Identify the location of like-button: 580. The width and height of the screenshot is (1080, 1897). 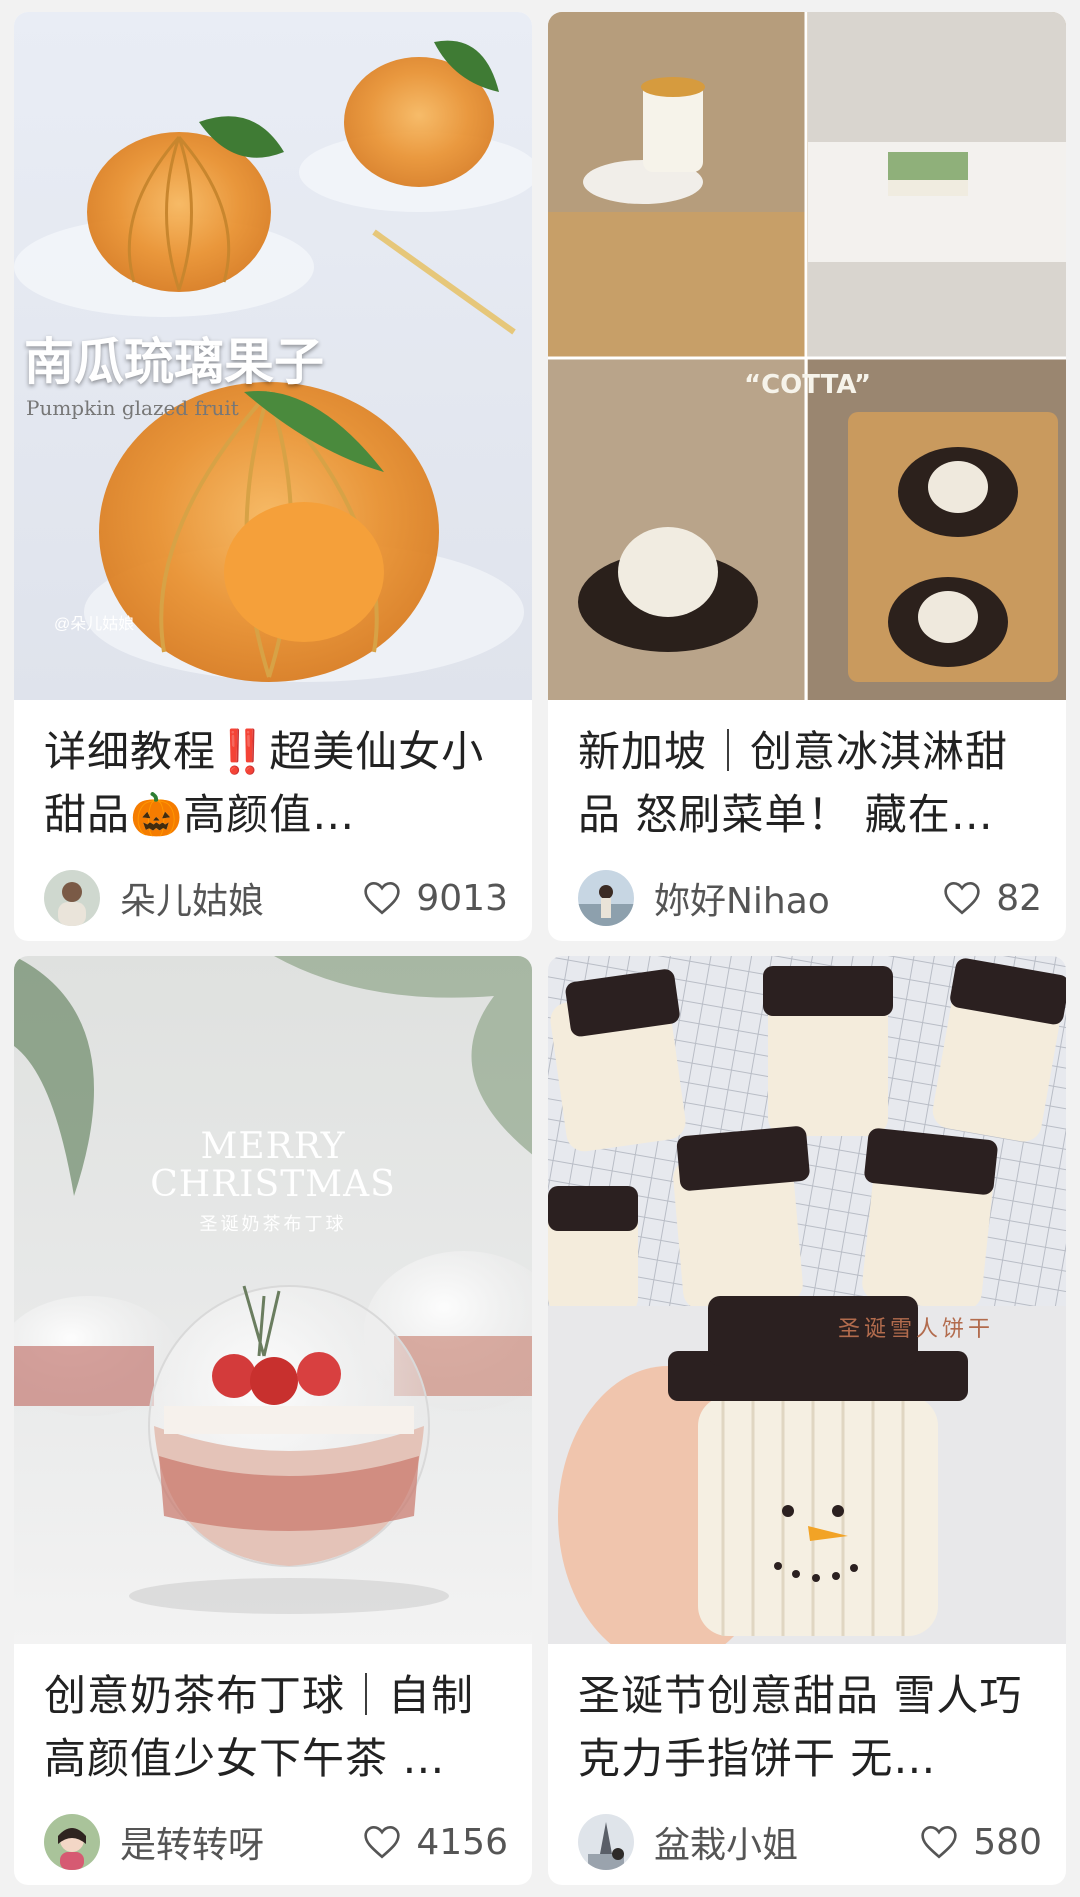
(980, 1842).